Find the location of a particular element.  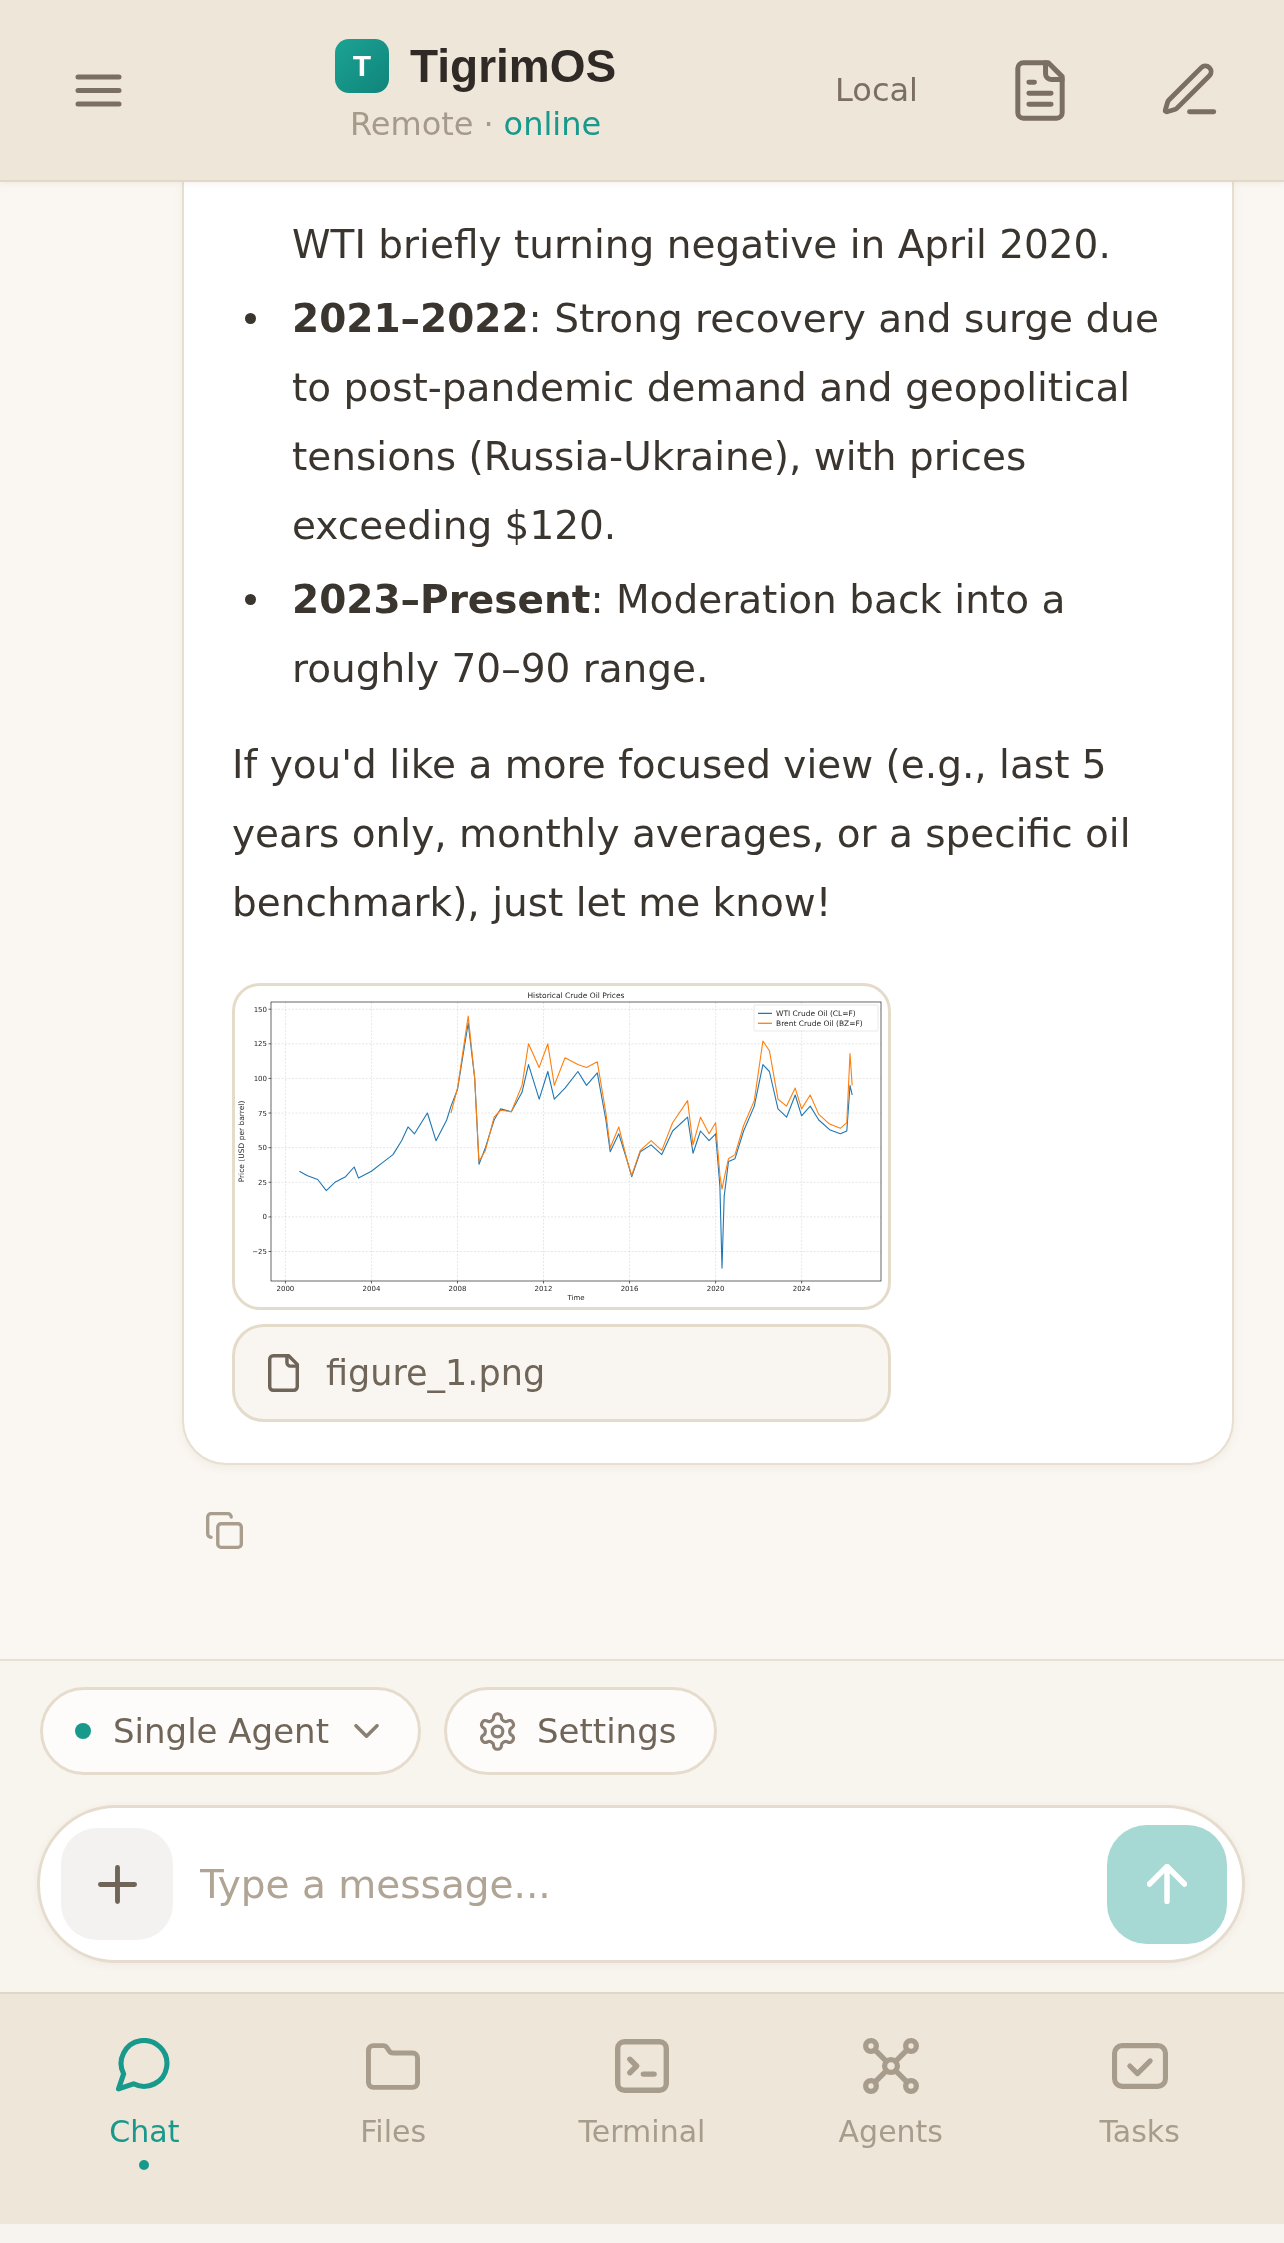

local-mode-button: Local is located at coordinates (876, 90).